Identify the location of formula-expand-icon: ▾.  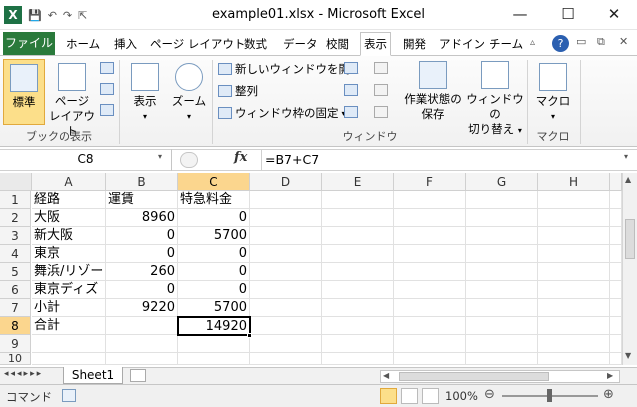
(626, 156).